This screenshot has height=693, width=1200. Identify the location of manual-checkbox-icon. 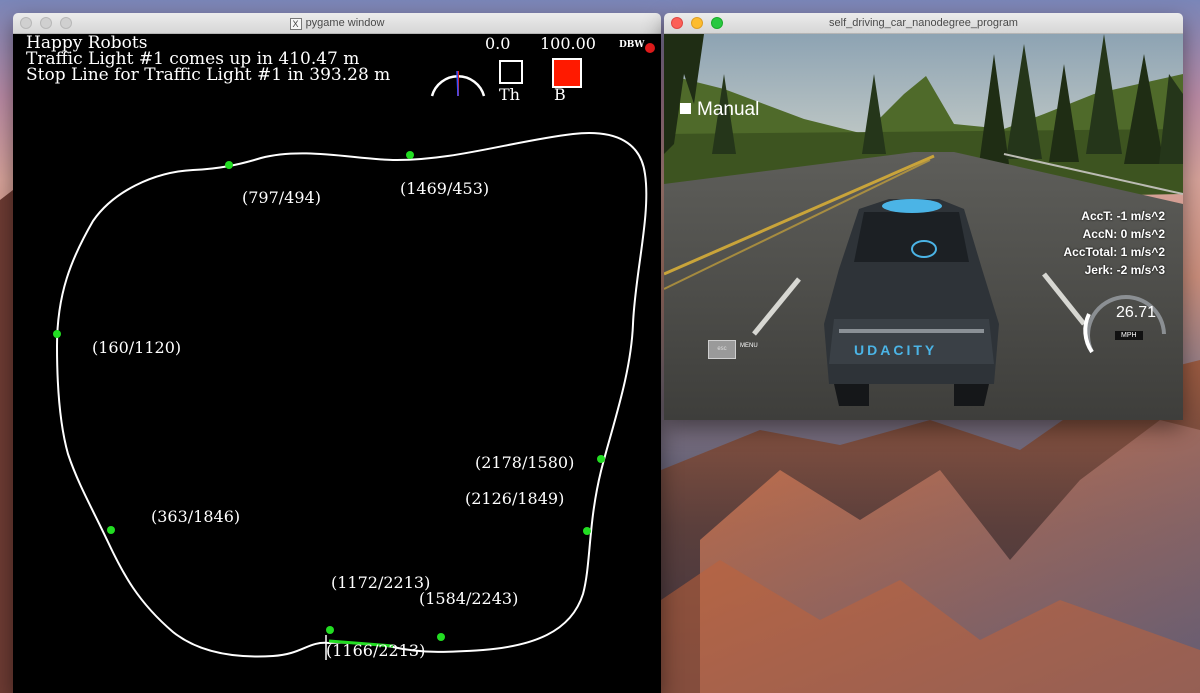
(685, 108).